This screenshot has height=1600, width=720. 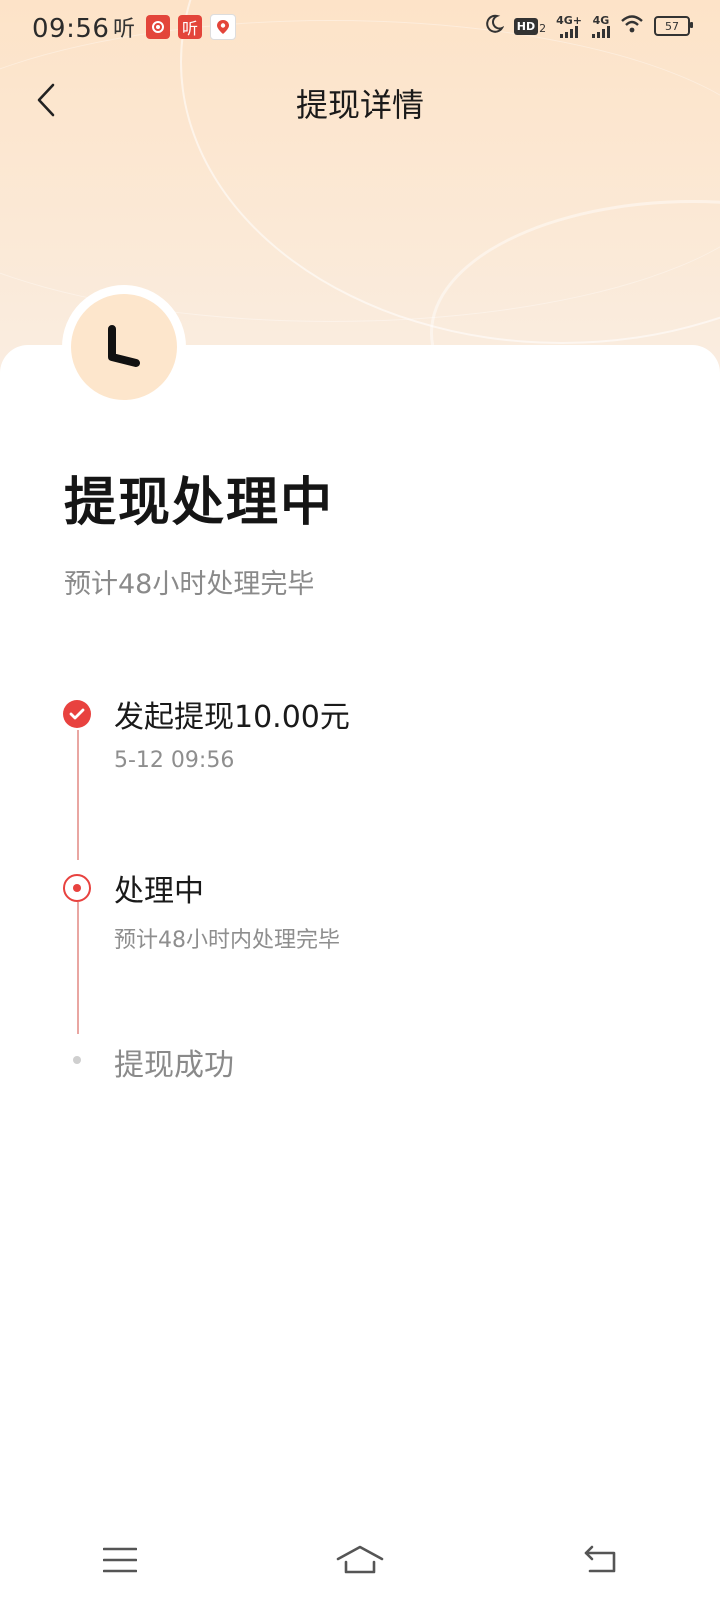 I want to click on home-button, so click(x=360, y=1560).